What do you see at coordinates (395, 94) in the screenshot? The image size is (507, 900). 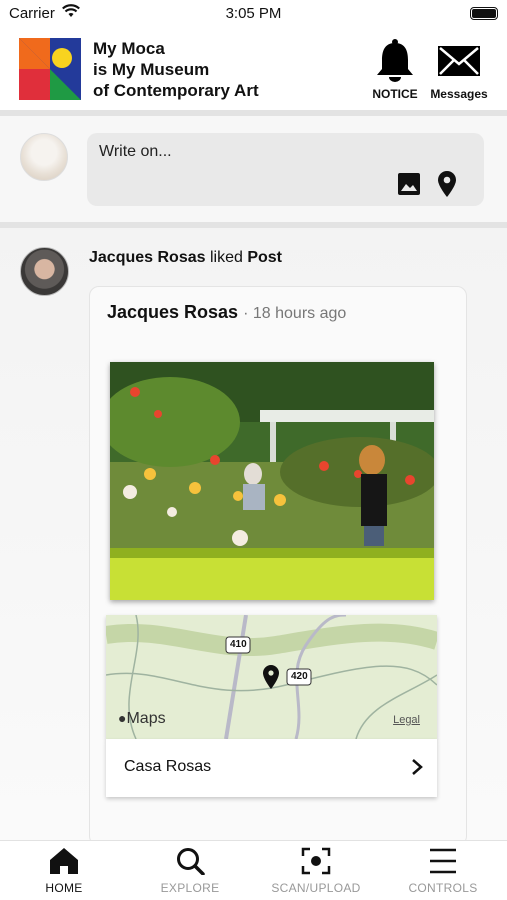 I see `notice-label: NOTICE` at bounding box center [395, 94].